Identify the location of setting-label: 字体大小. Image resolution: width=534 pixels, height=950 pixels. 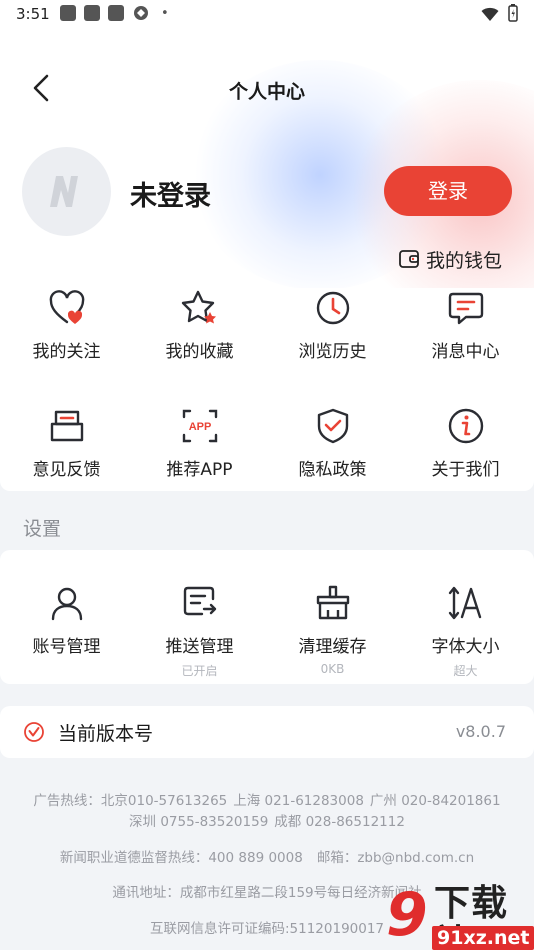
(465, 647).